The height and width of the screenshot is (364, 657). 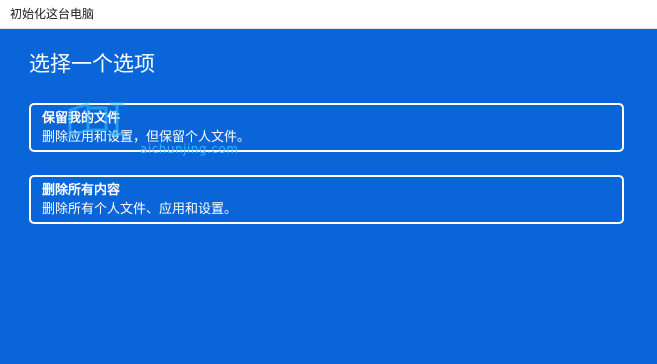 I want to click on option-title: 保留我的文件, so click(x=81, y=118).